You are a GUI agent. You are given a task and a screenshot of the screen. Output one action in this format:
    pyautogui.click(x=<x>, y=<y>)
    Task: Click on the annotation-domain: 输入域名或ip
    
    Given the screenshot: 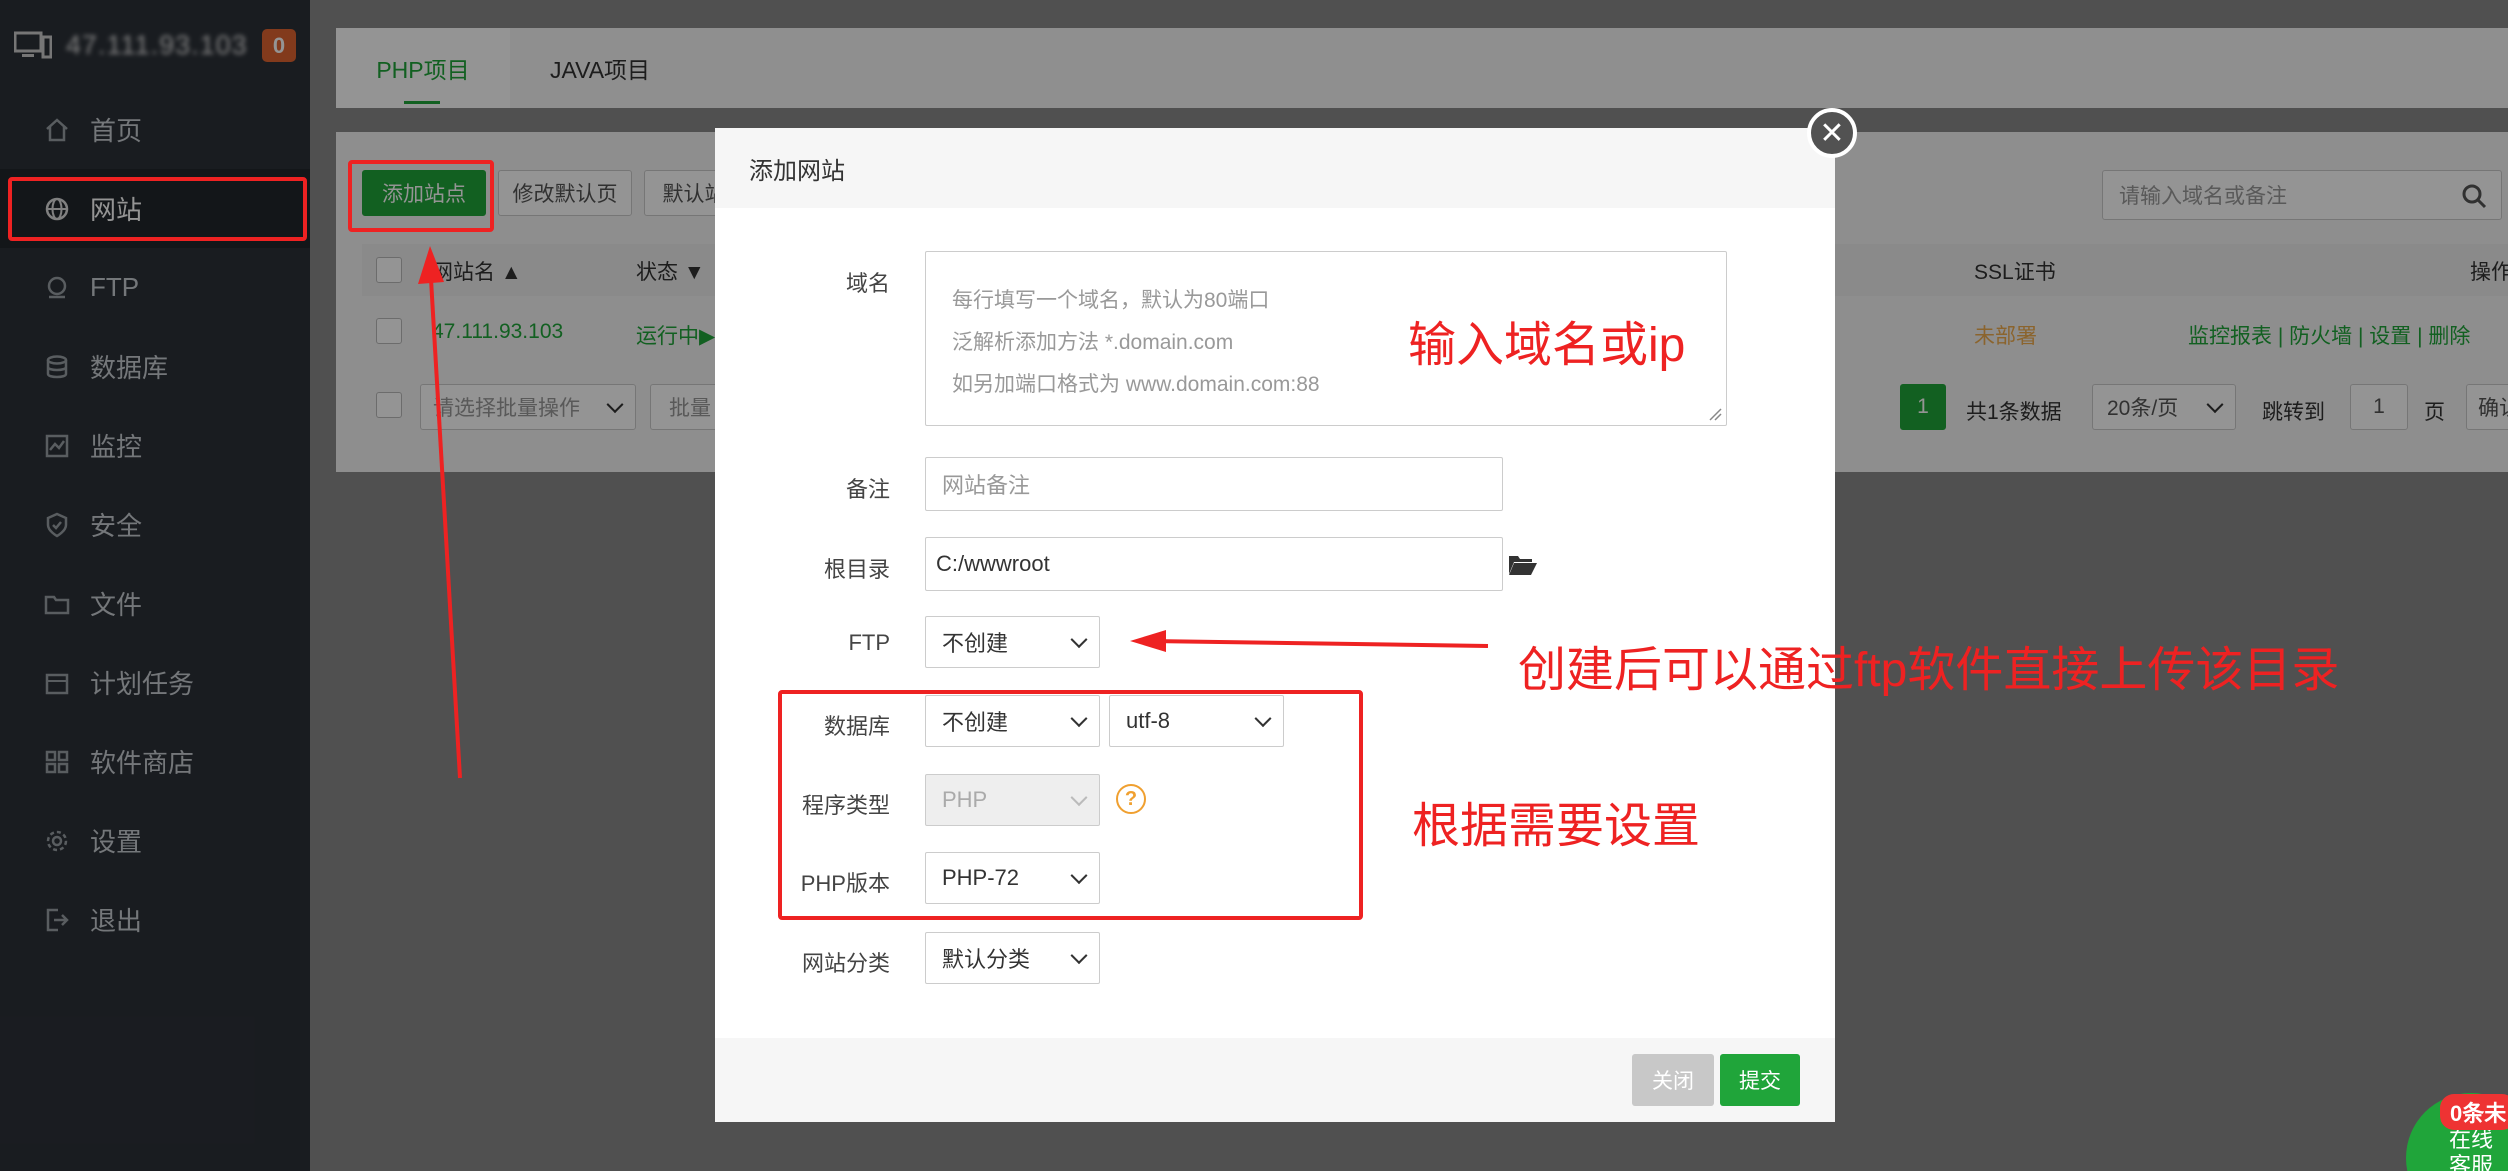 What is the action you would take?
    pyautogui.click(x=1547, y=345)
    